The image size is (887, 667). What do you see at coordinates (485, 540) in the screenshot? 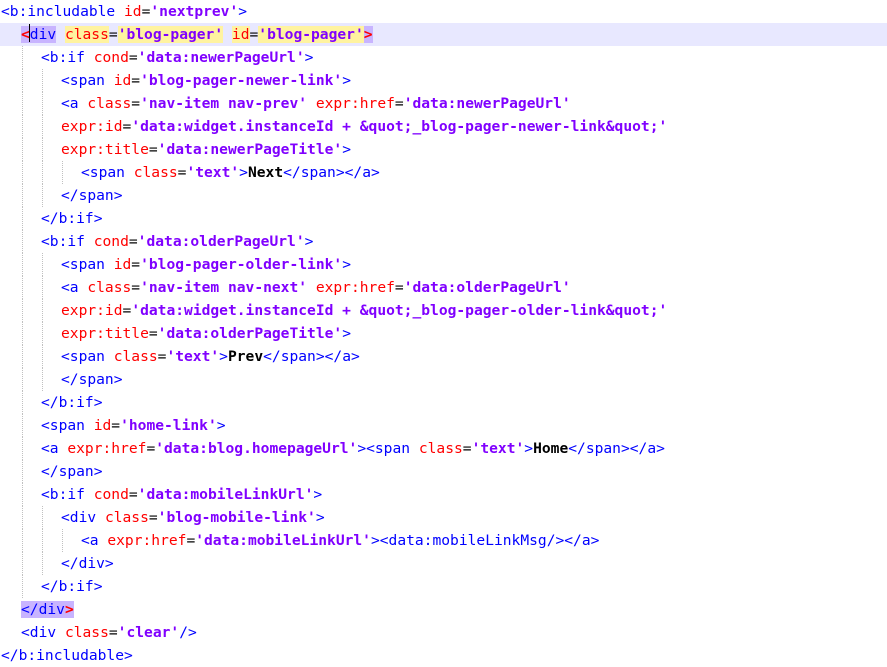
I see `xml-tag-token: ><data:mobileLinkMsg/></a>` at bounding box center [485, 540].